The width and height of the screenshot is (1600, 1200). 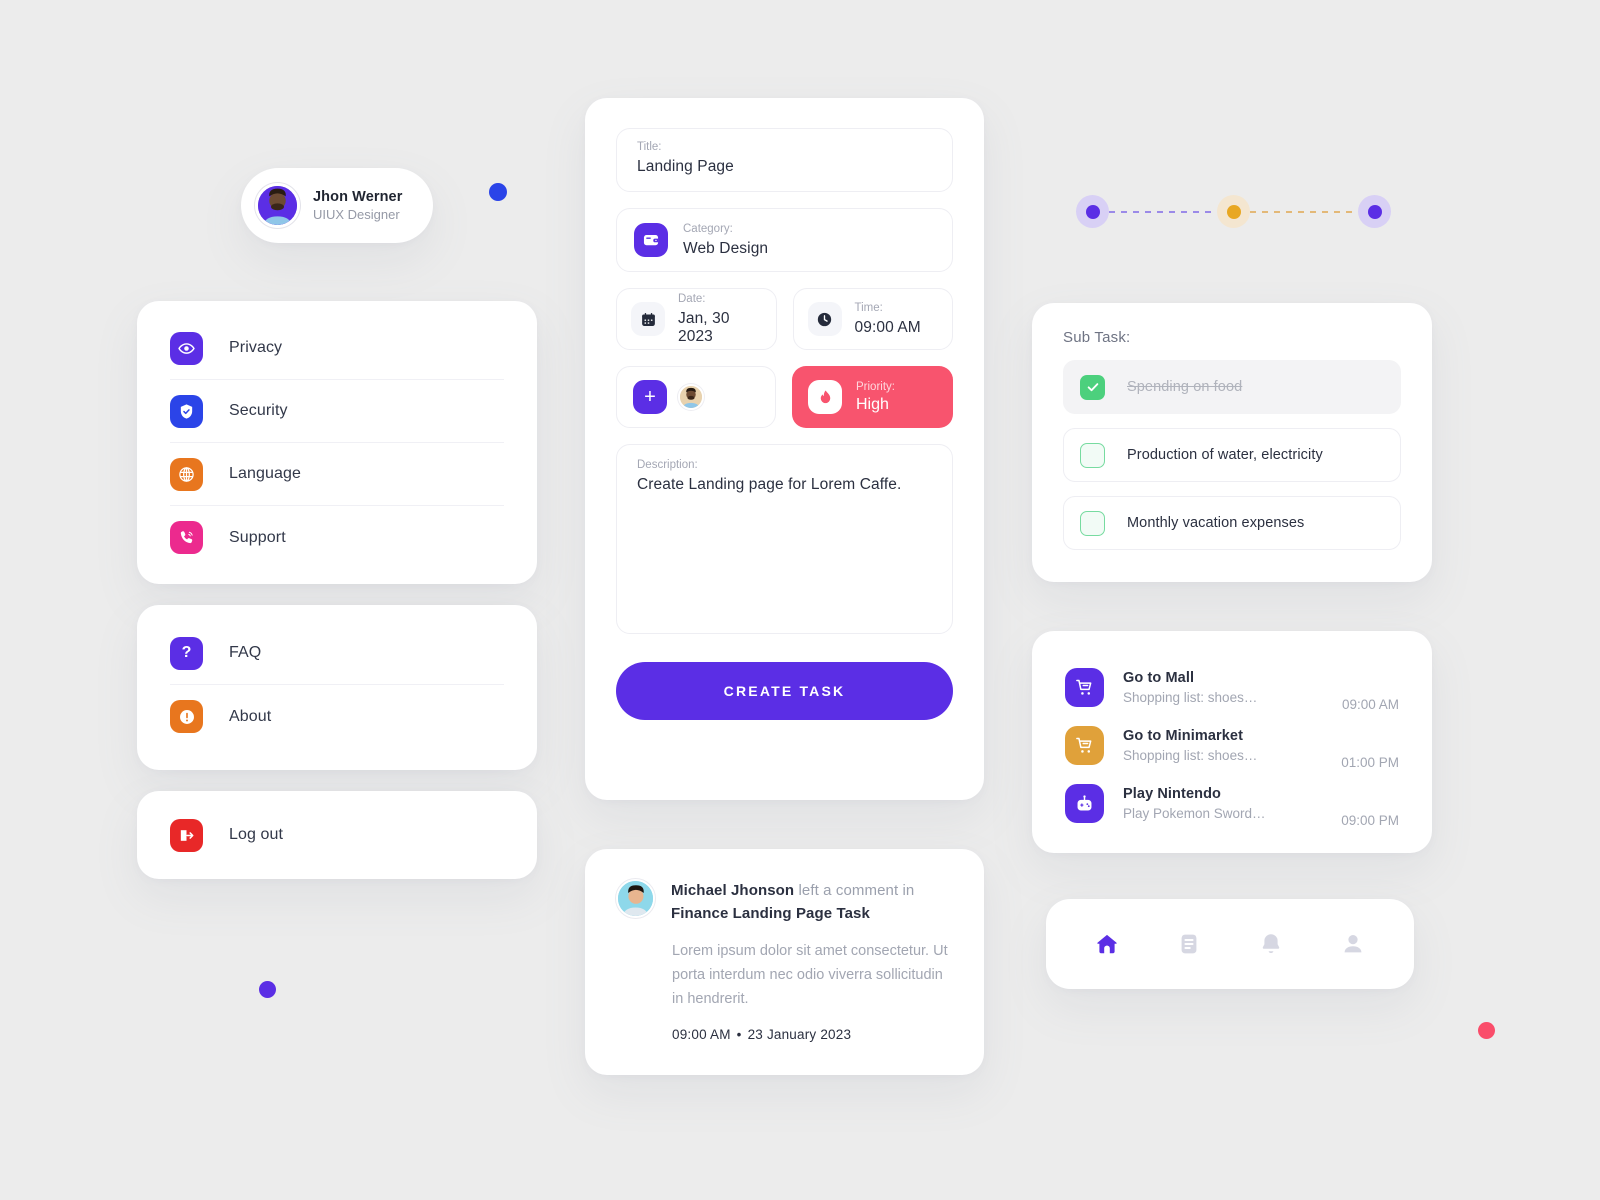 I want to click on help-menu-card: ? FAQ About, so click(x=337, y=687).